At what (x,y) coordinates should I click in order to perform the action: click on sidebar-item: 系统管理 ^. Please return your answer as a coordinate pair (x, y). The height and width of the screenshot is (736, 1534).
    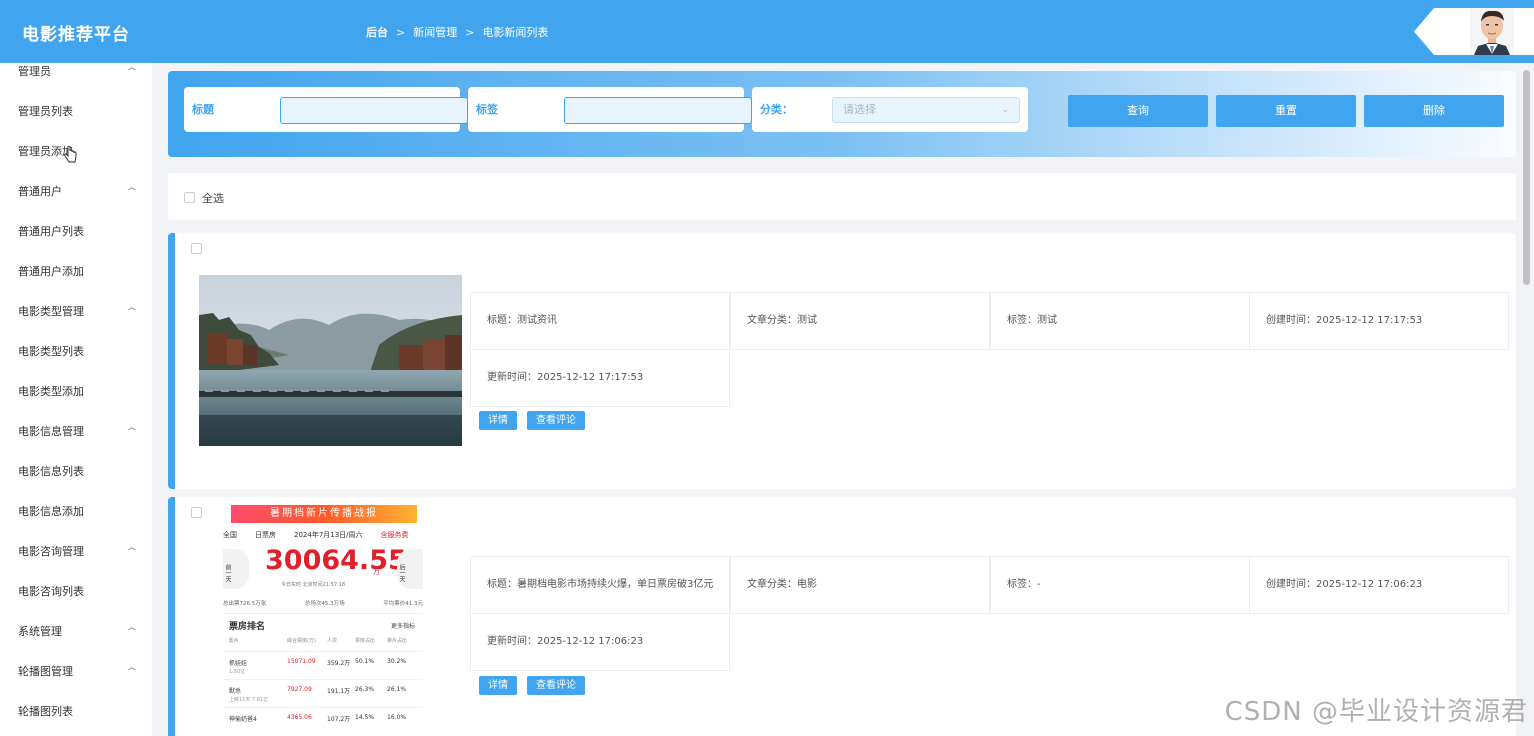
    Looking at the image, I should click on (78, 632).